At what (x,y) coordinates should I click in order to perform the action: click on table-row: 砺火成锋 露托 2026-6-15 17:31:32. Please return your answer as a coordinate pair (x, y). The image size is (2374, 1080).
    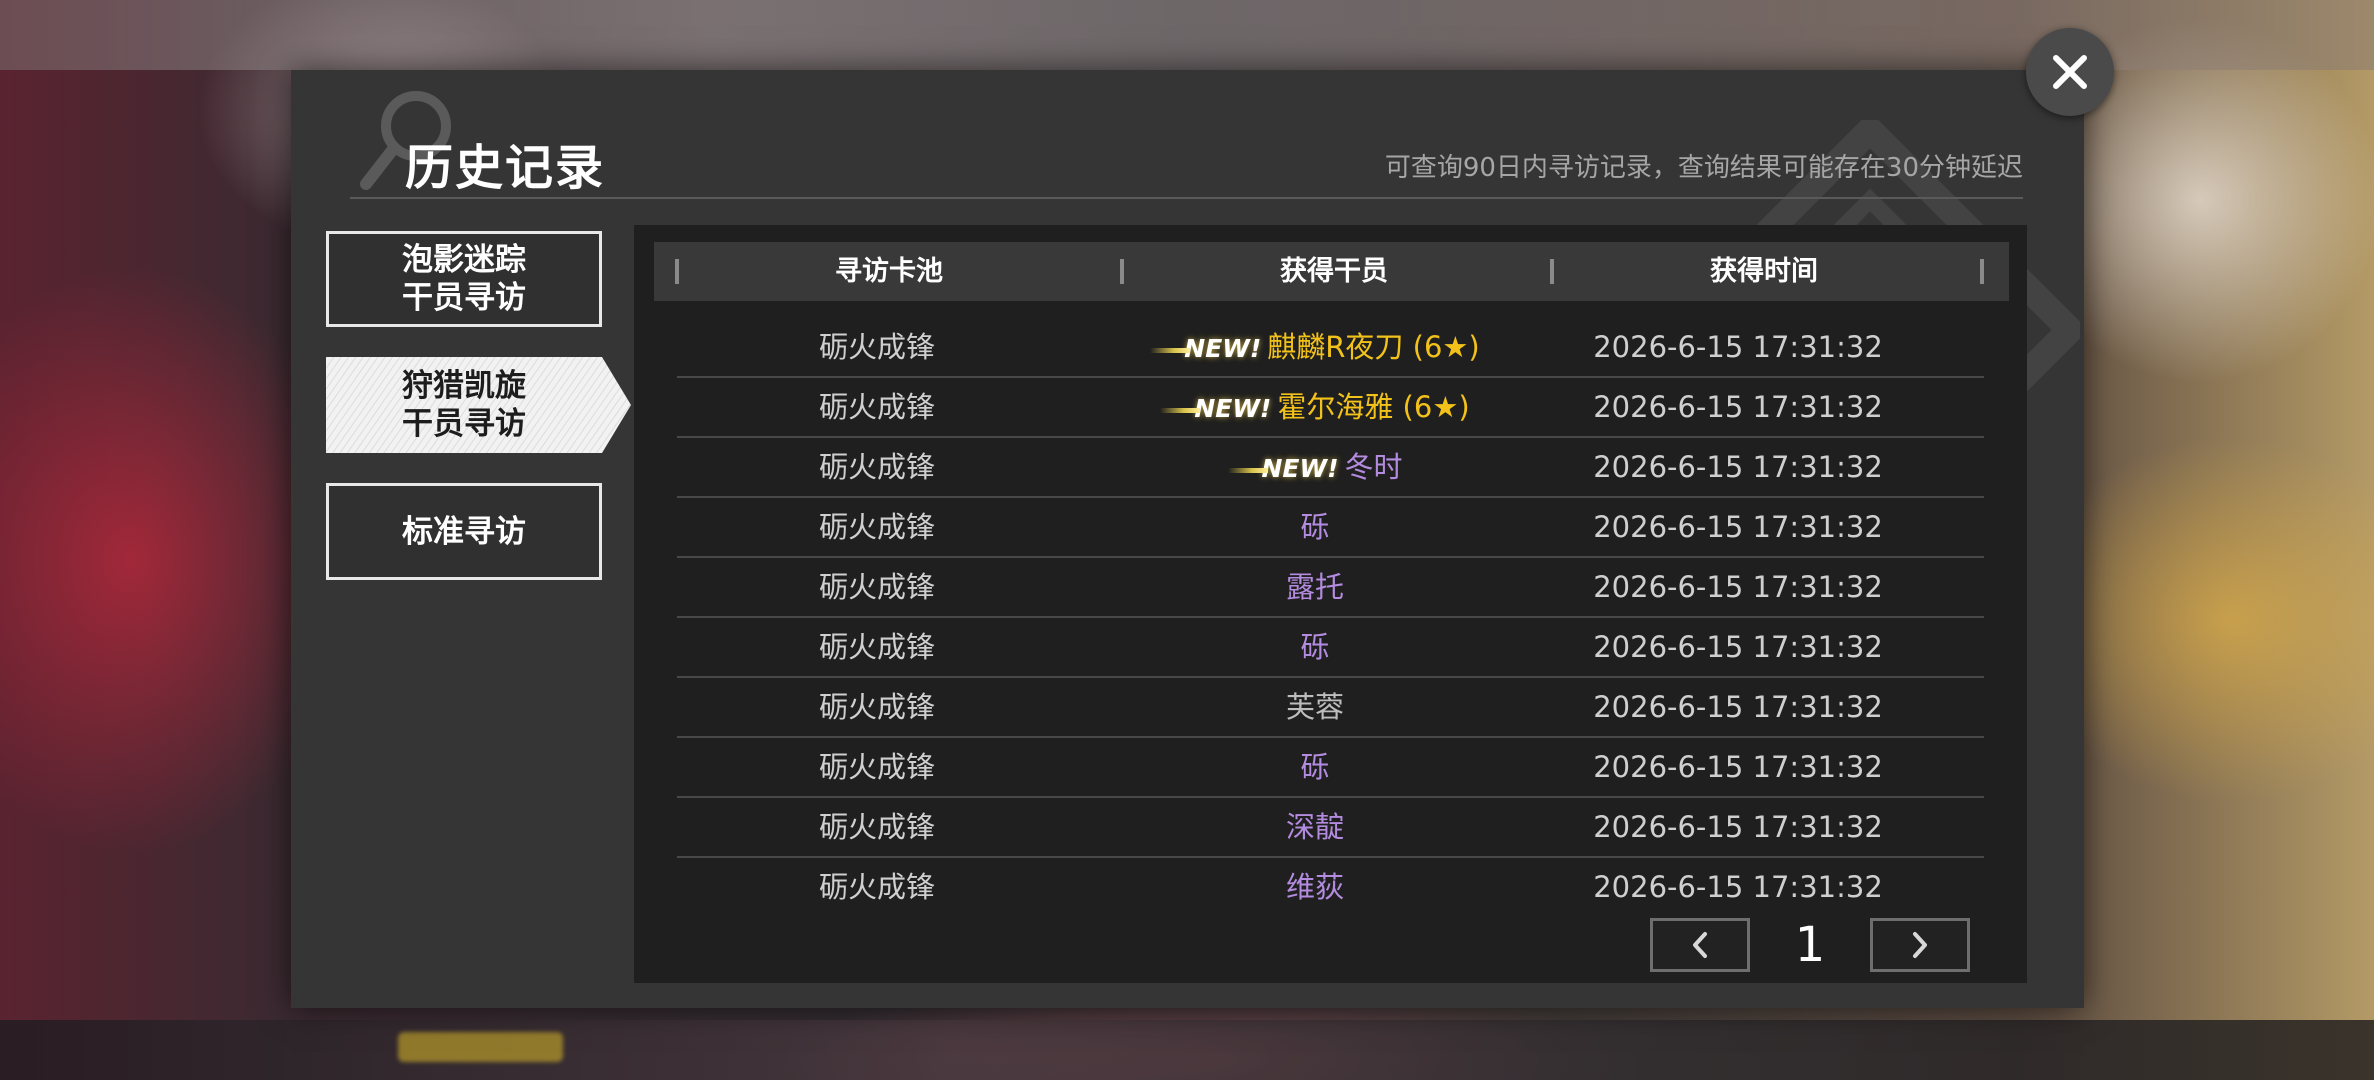
    Looking at the image, I should click on (1330, 588).